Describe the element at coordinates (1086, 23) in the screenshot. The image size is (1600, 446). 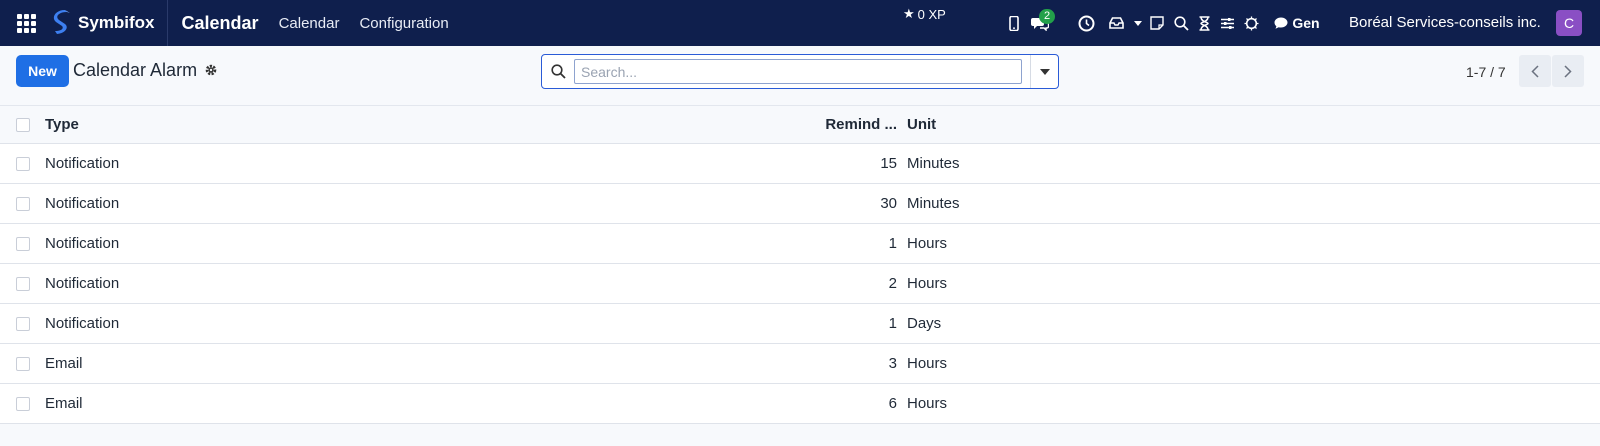
I see `clock-icon` at that location.